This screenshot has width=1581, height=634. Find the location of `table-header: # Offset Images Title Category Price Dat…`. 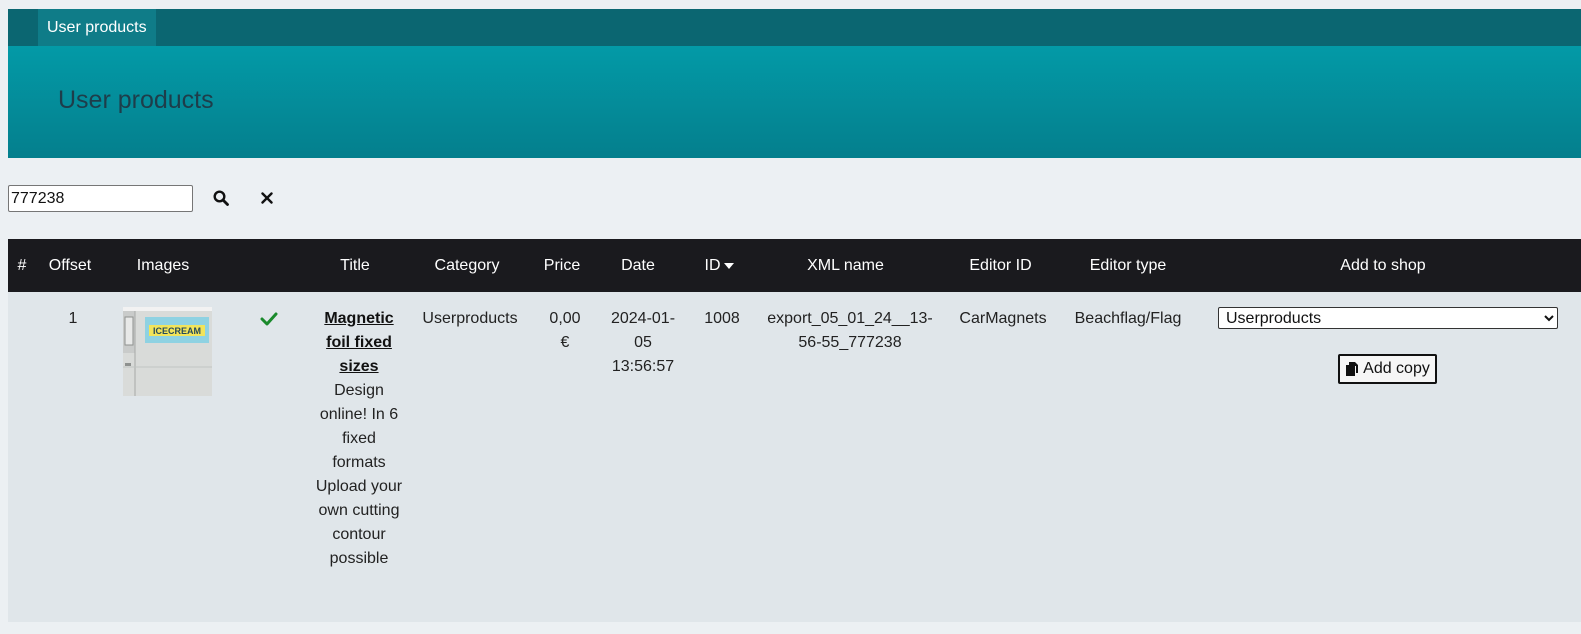

table-header: # Offset Images Title Category Price Dat… is located at coordinates (794, 265).